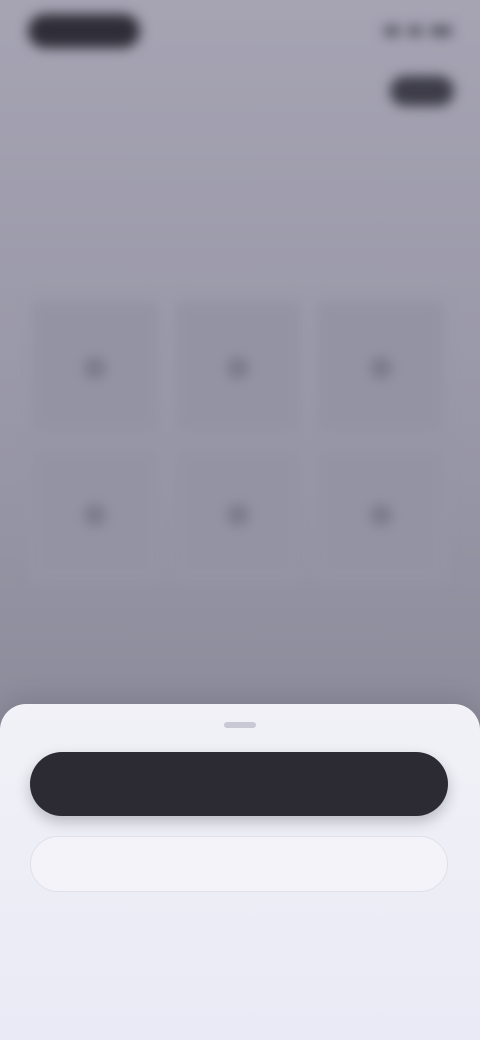 The height and width of the screenshot is (1040, 480). Describe the element at coordinates (239, 784) in the screenshot. I see `primary-button` at that location.